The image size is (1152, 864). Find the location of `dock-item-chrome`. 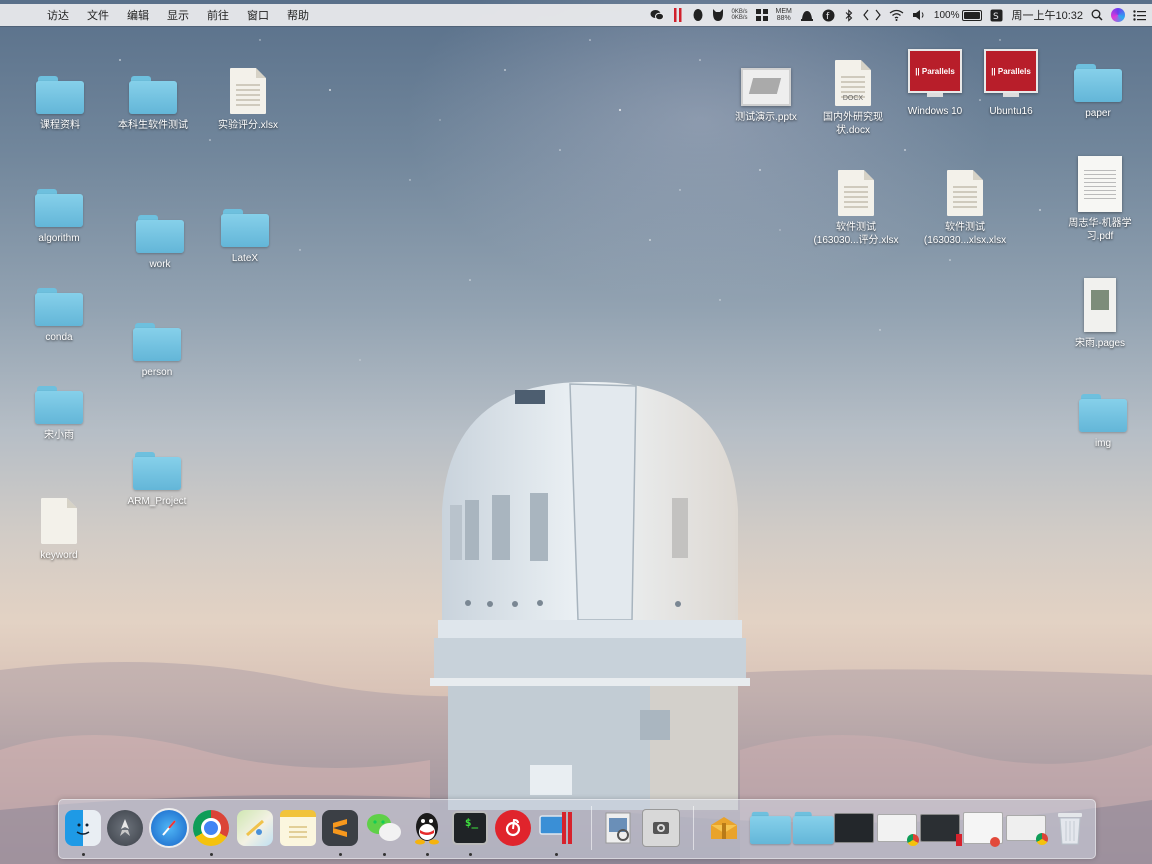

dock-item-chrome is located at coordinates (211, 828).